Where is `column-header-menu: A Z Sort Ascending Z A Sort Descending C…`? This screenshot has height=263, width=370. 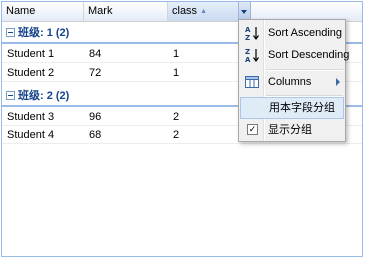 column-header-menu: A Z Sort Ascending Z A Sort Descending C… is located at coordinates (293, 80).